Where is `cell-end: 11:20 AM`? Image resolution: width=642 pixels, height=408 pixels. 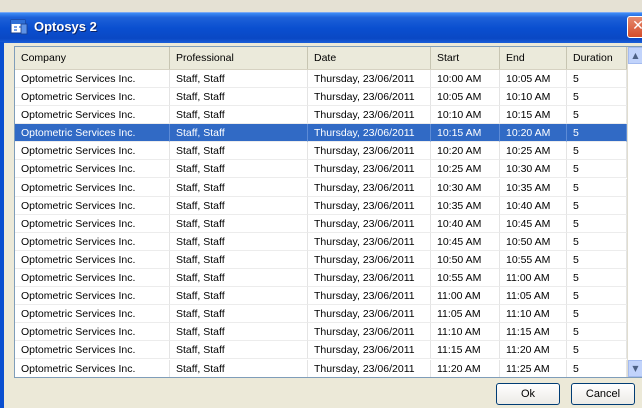
cell-end: 11:20 AM is located at coordinates (533, 350).